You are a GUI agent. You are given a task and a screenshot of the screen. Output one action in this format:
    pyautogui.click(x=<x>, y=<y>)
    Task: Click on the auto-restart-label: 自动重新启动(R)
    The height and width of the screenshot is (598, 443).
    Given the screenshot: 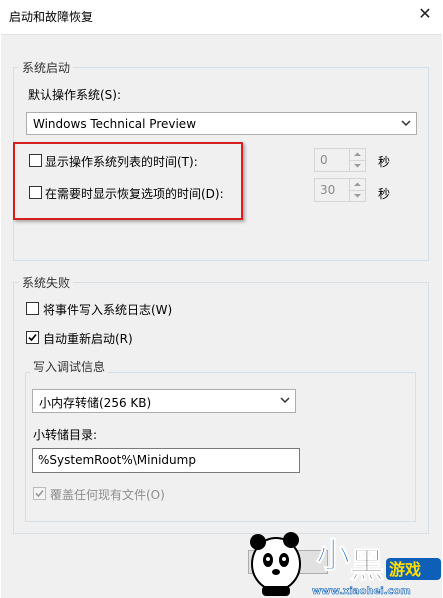 What is the action you would take?
    pyautogui.click(x=88, y=339)
    